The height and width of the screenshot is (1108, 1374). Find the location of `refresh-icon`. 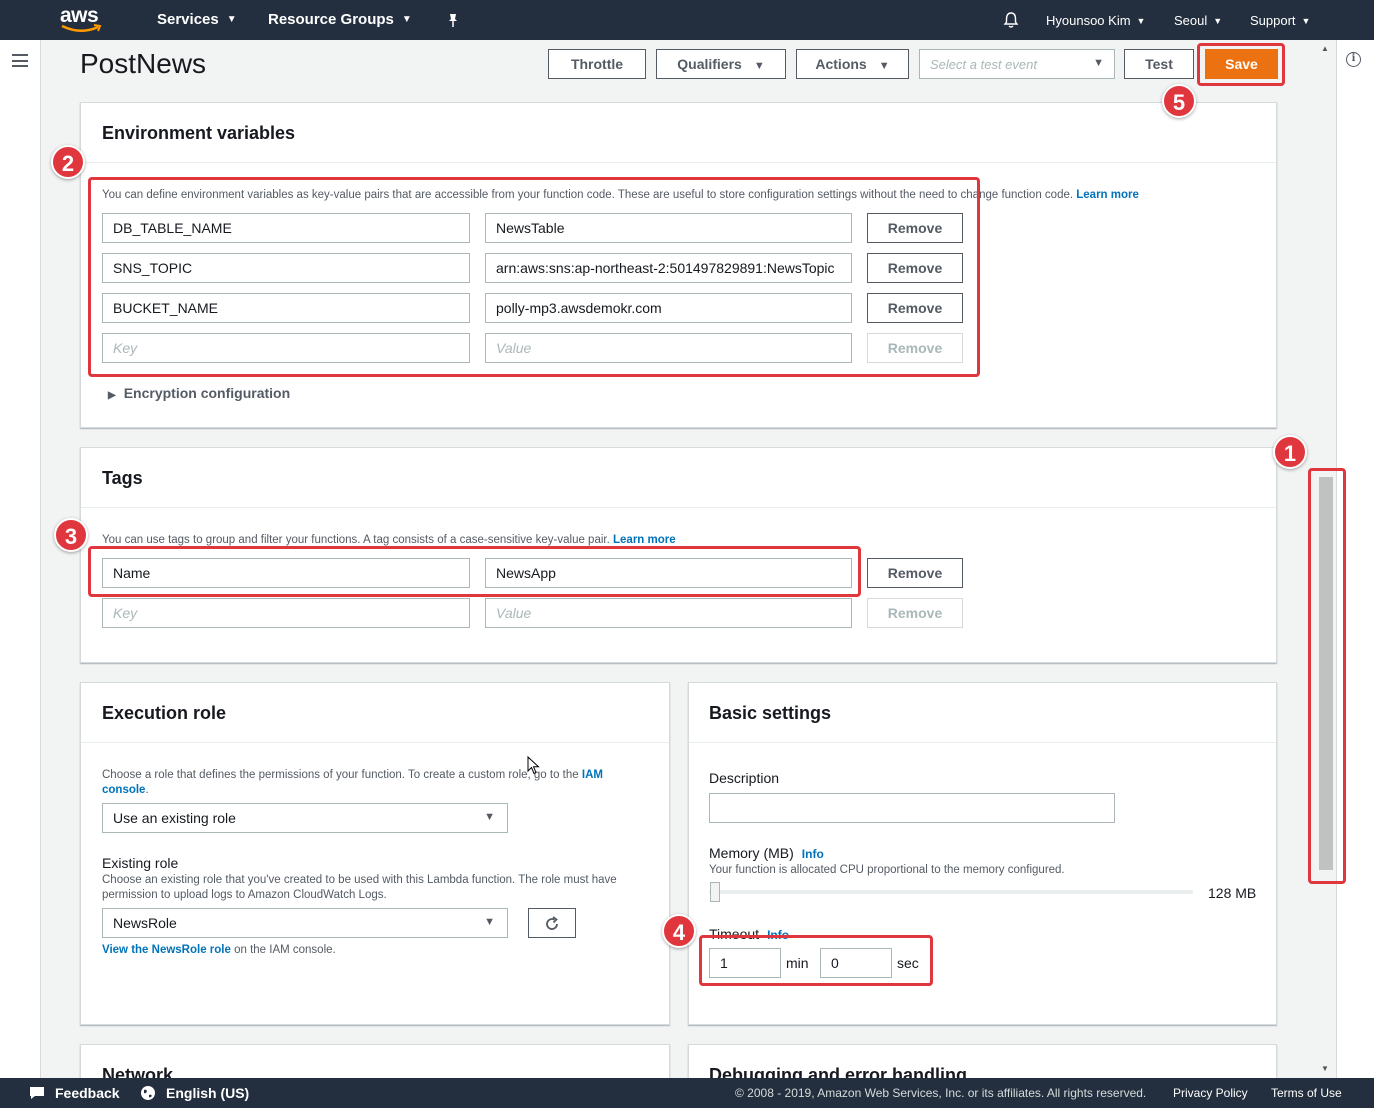

refresh-icon is located at coordinates (552, 923).